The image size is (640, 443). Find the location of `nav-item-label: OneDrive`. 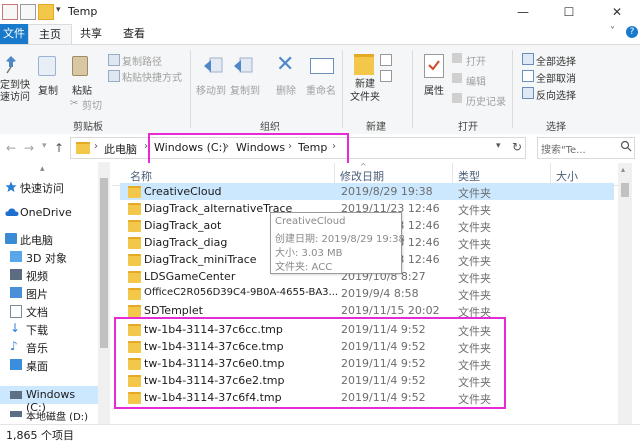

nav-item-label: OneDrive is located at coordinates (46, 212).